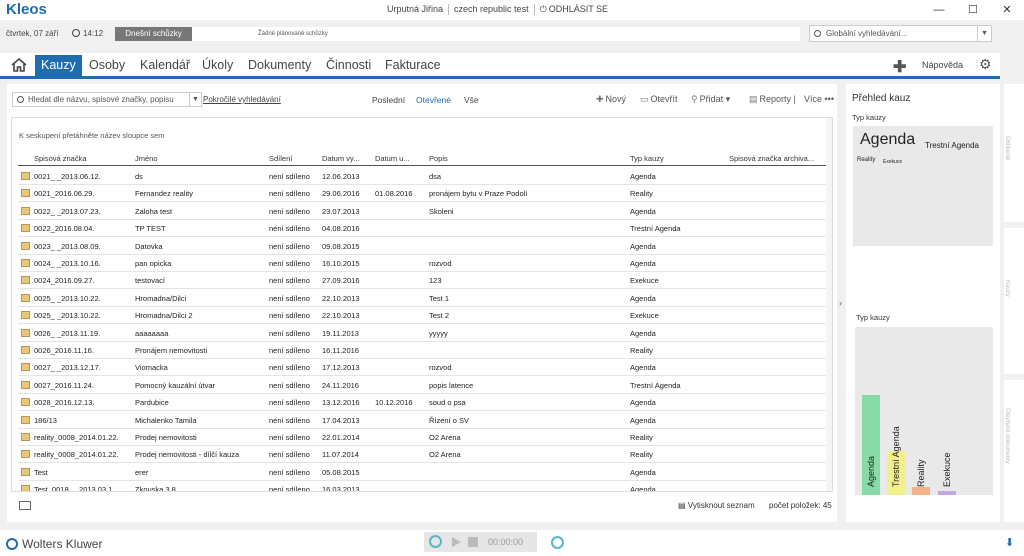 This screenshot has height=556, width=1024. Describe the element at coordinates (425, 472) in the screenshot. I see `table-row: Test erer není sdíleno 05.08.2015 Agenda` at that location.